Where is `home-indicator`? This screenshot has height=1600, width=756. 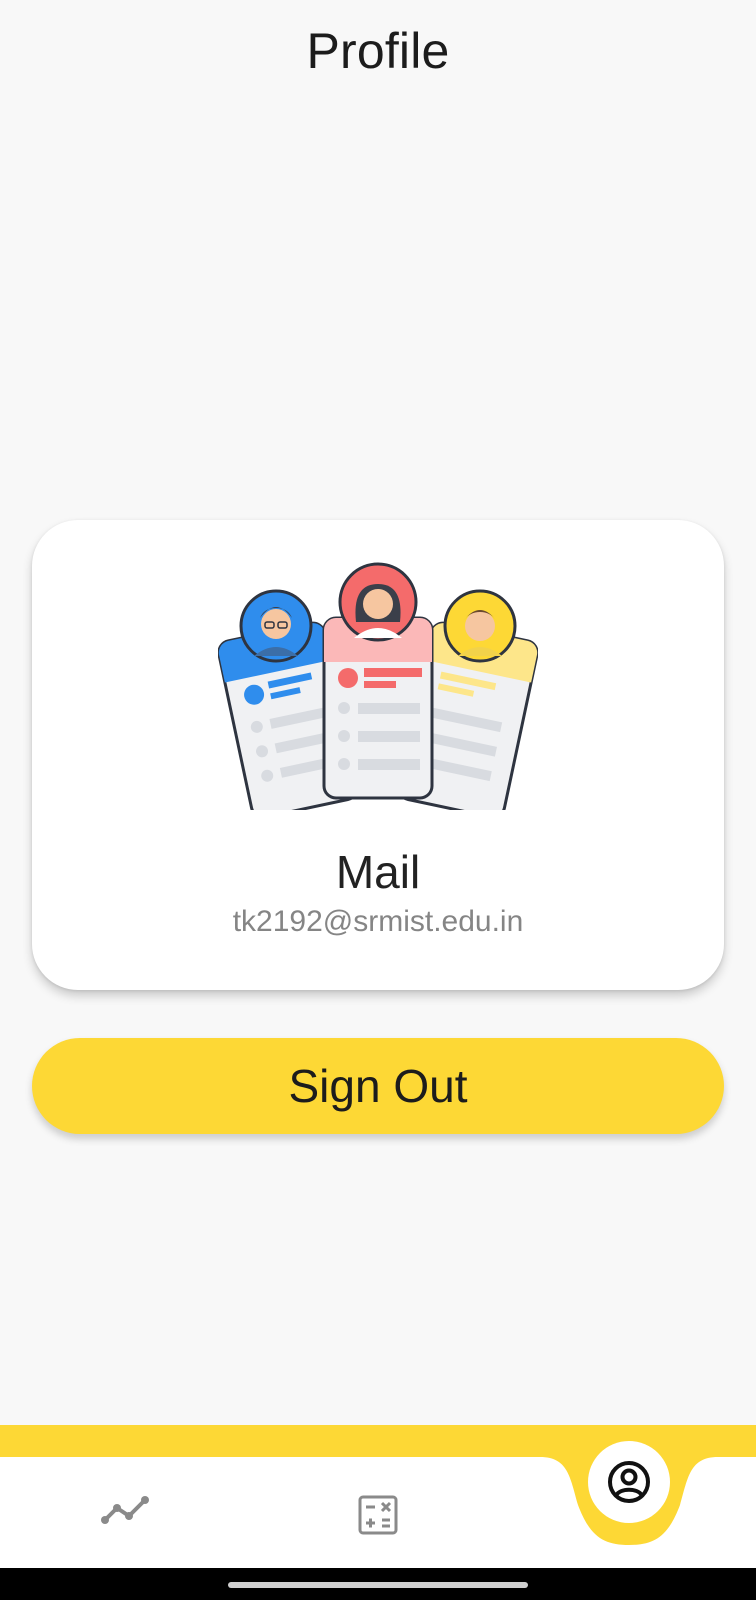
home-indicator is located at coordinates (378, 1585).